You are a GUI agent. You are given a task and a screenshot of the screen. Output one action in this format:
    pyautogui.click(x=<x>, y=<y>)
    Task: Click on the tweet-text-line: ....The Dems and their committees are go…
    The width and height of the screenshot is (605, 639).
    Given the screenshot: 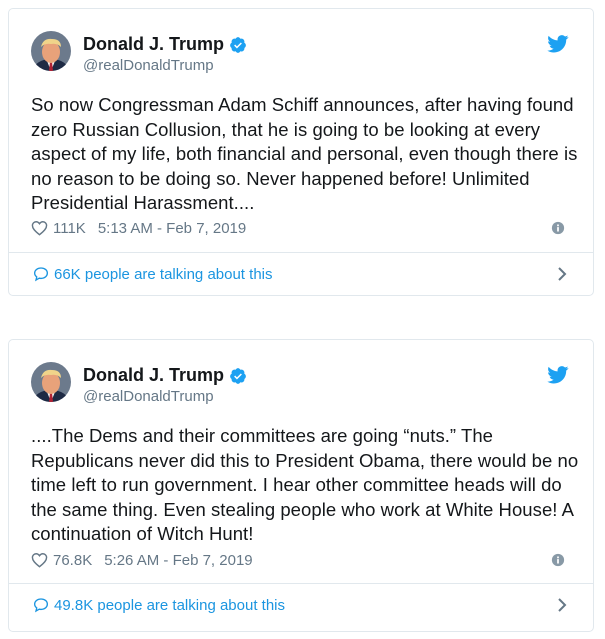 What is the action you would take?
    pyautogui.click(x=262, y=435)
    